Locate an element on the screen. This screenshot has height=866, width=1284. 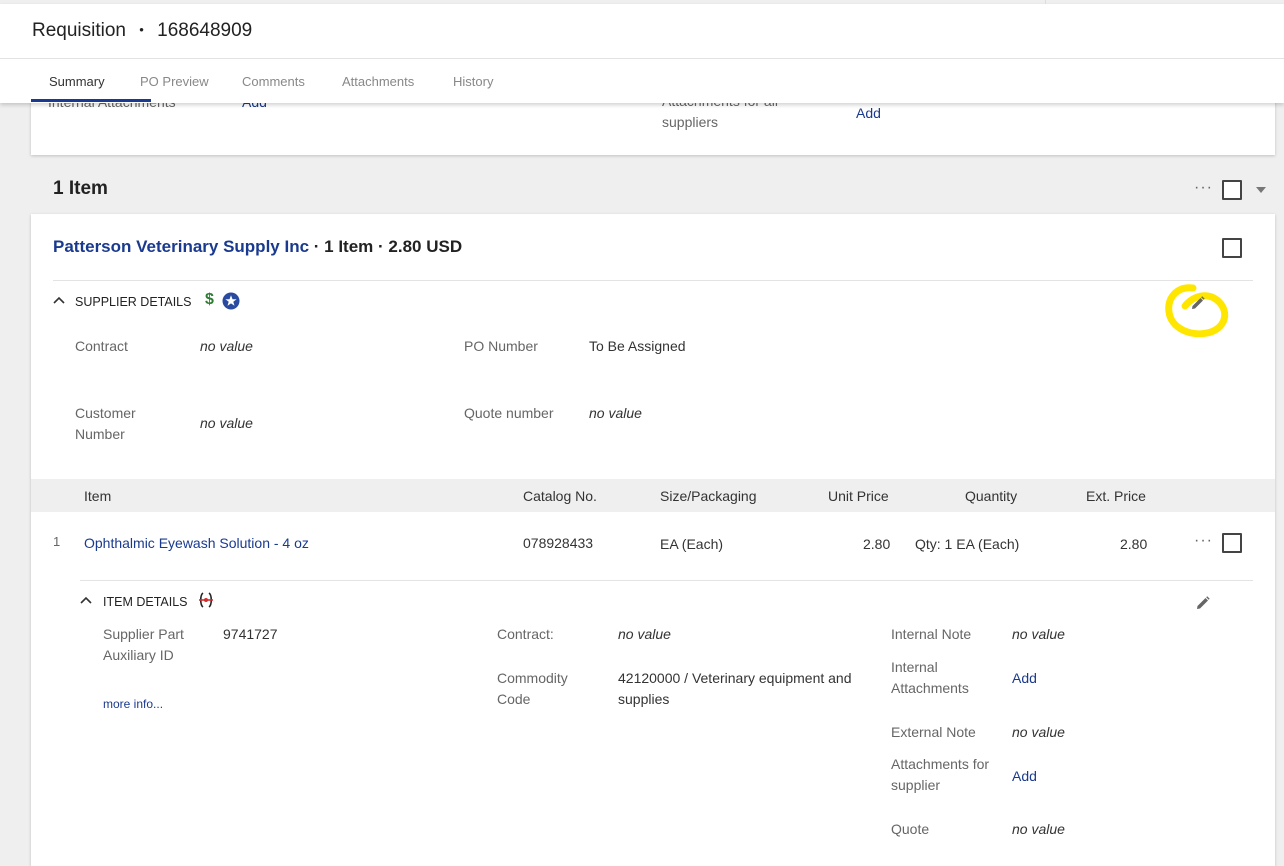
external-note-value: no value is located at coordinates (1038, 732).